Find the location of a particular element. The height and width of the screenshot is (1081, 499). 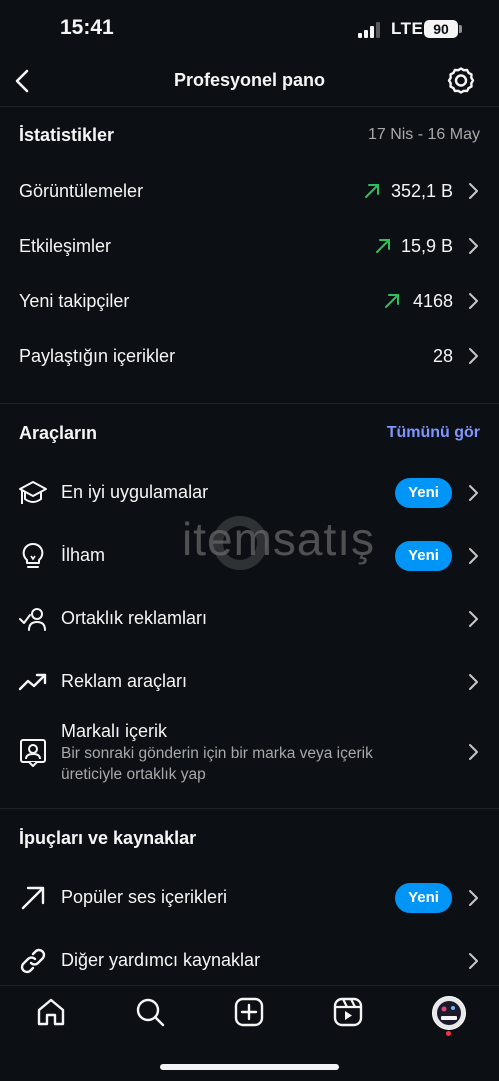

stat-value: 4168 is located at coordinates (432, 301).